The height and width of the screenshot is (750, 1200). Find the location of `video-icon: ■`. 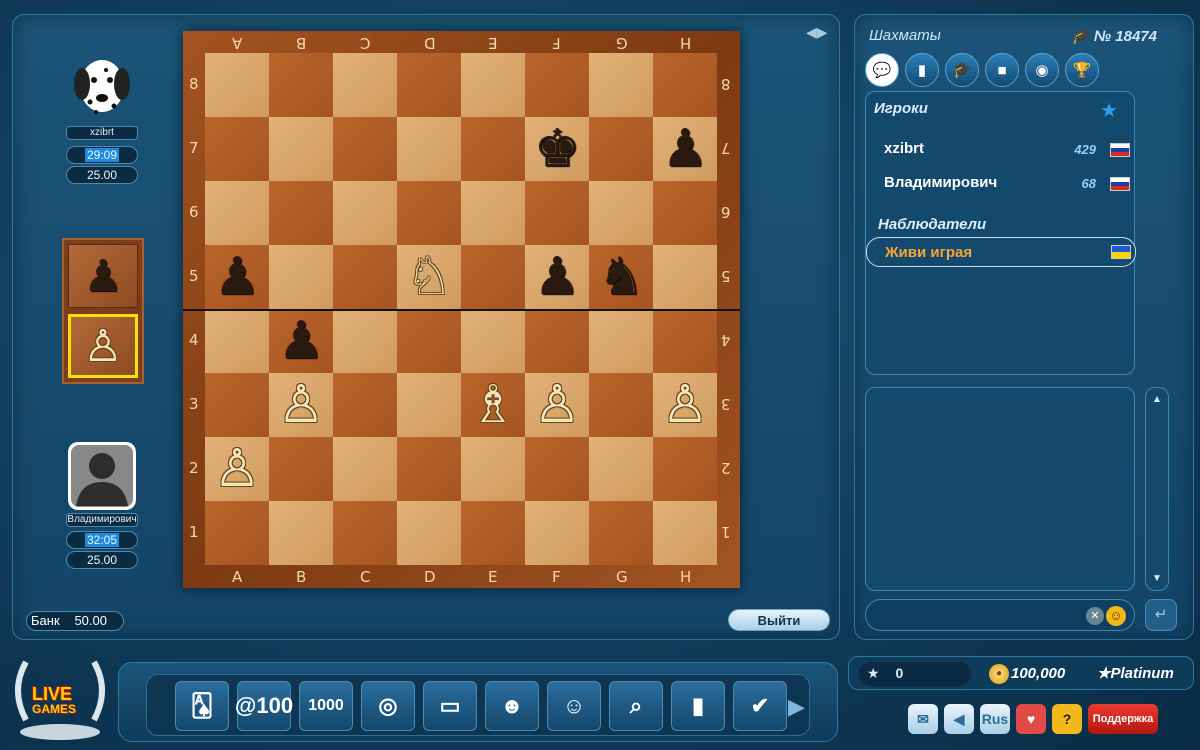

video-icon: ■ is located at coordinates (1002, 70).